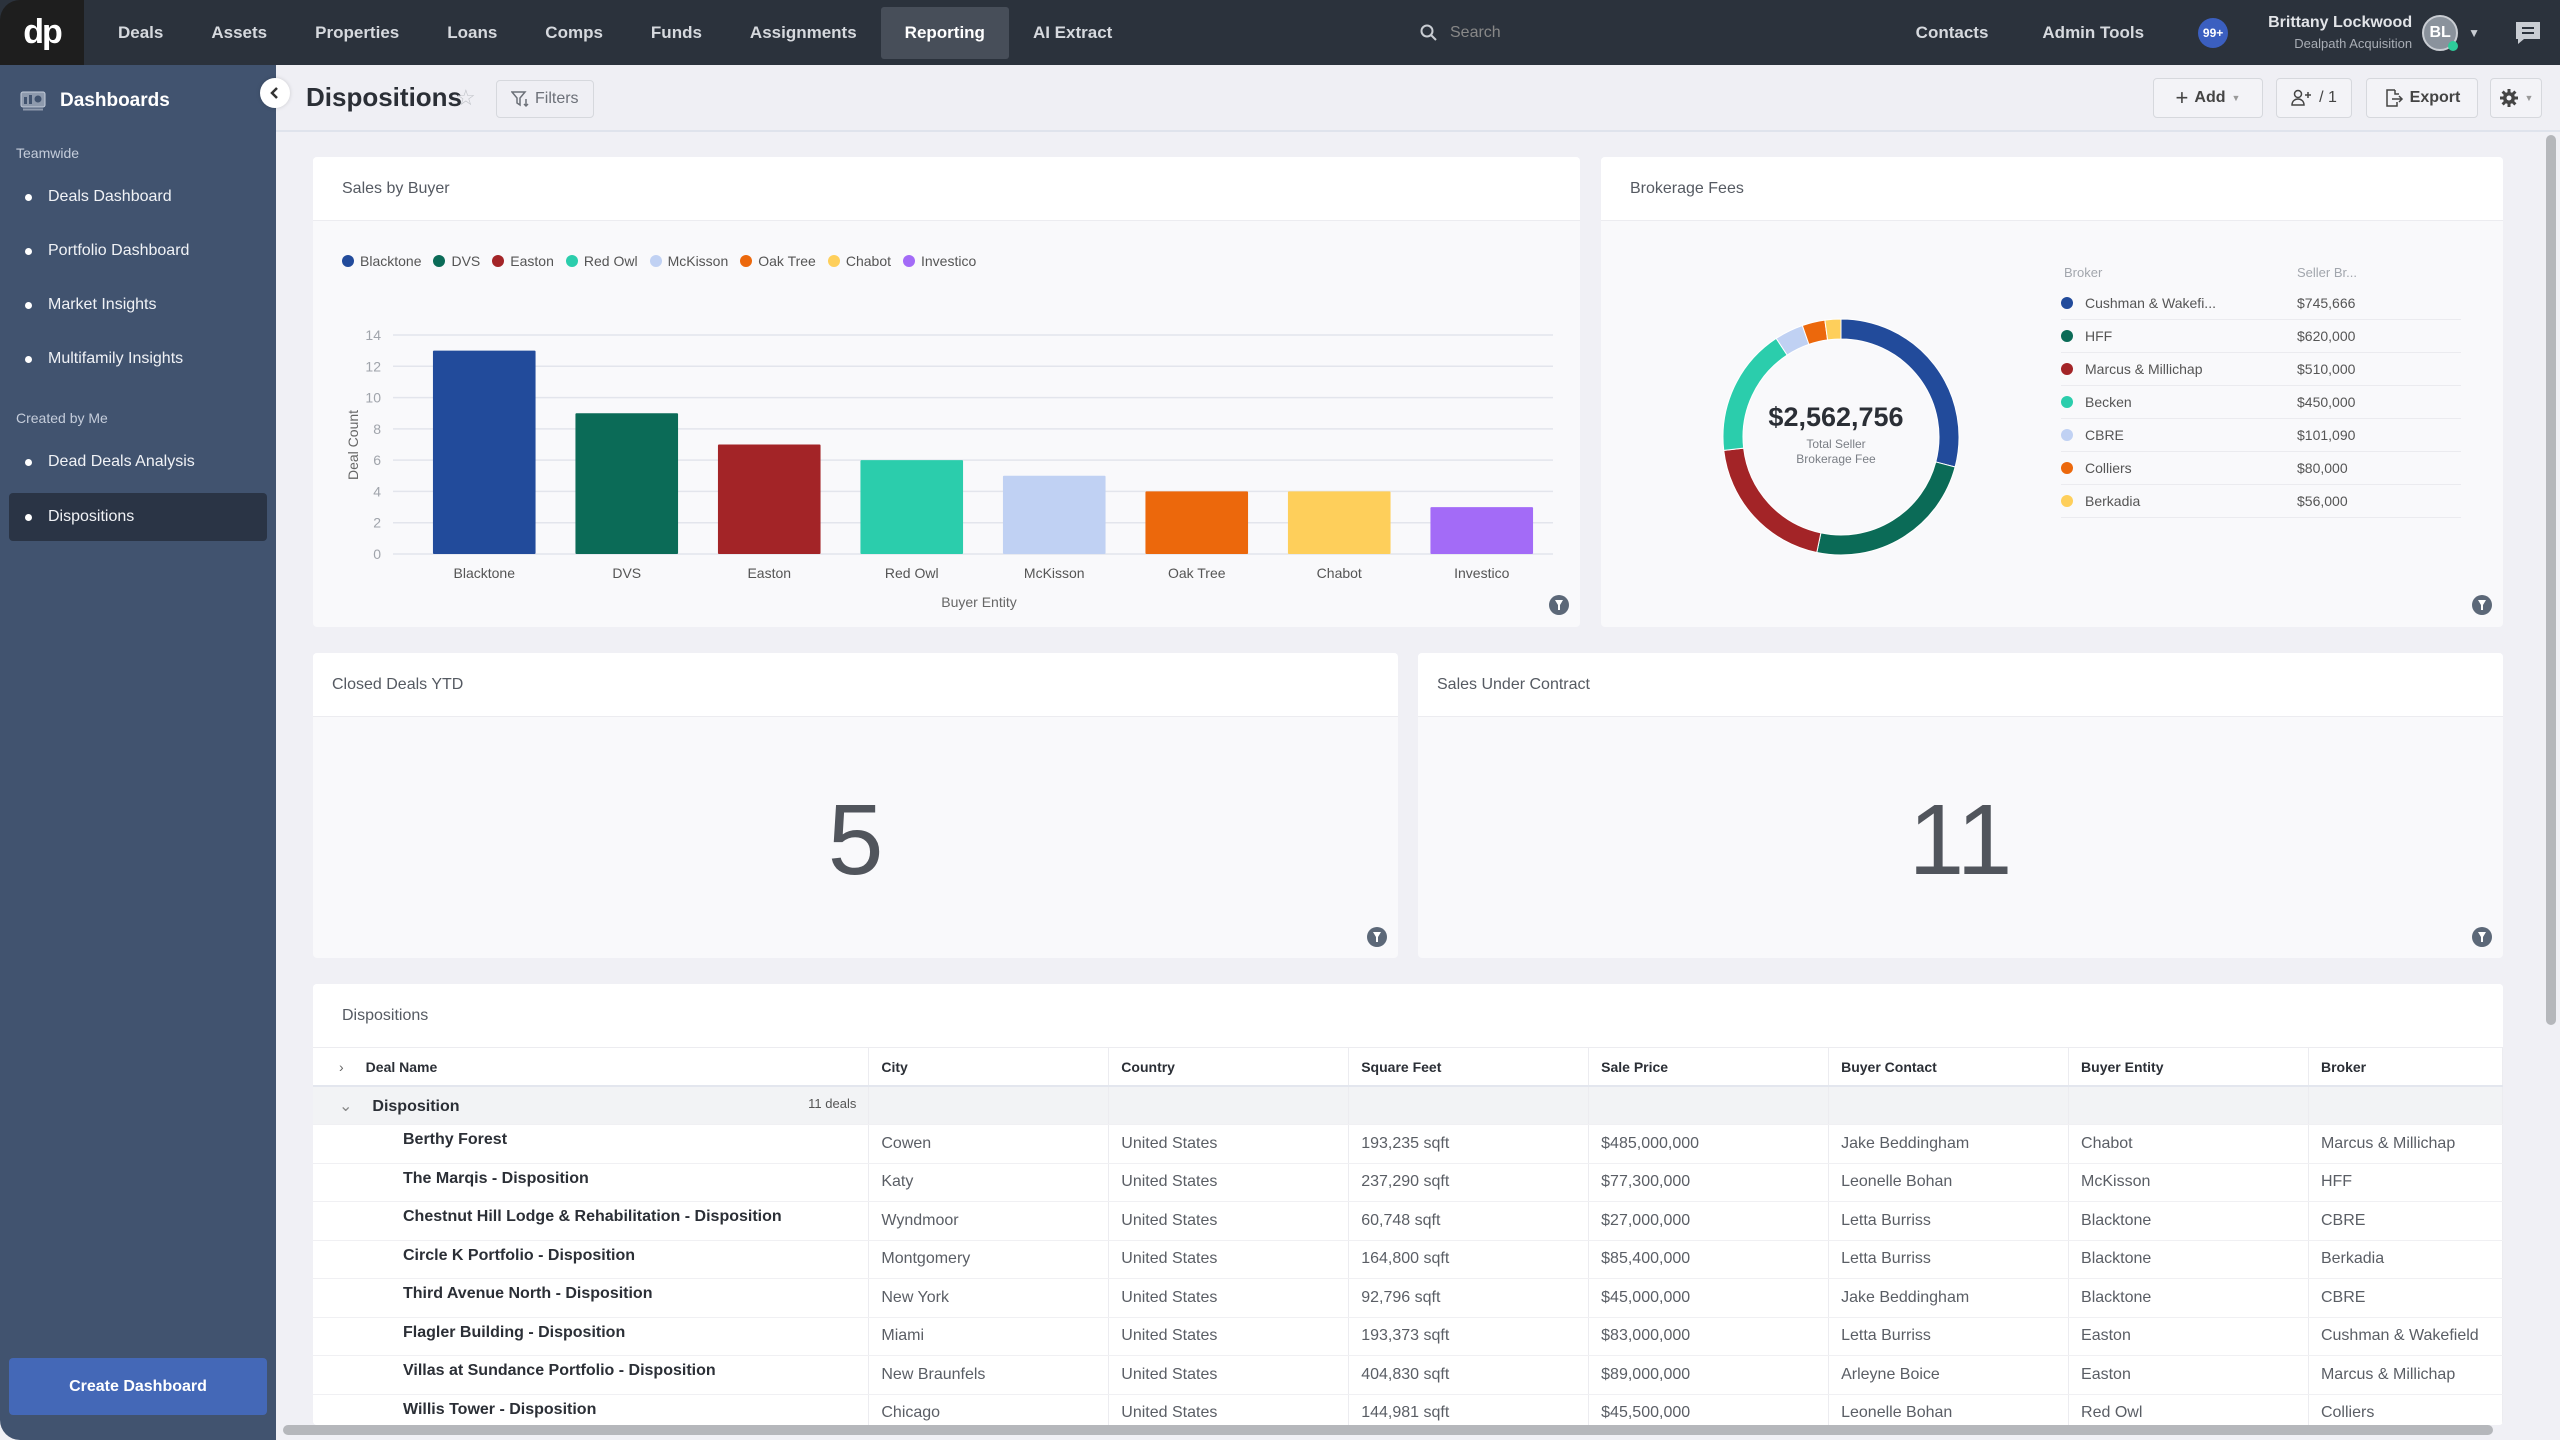  I want to click on x-tick-label: DVS, so click(626, 573).